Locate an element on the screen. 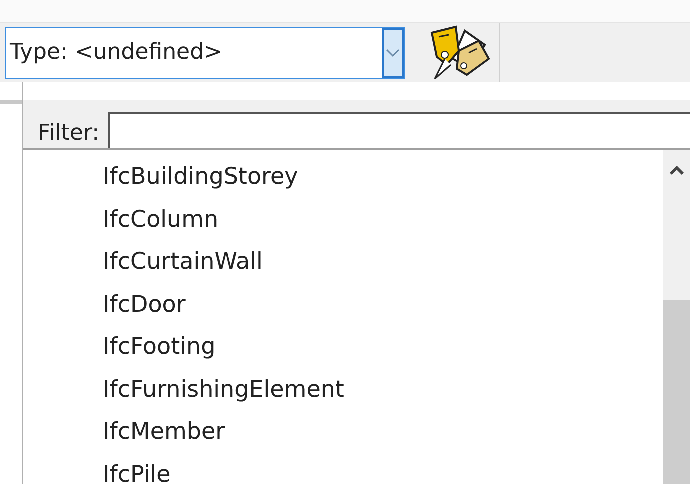 Image resolution: width=690 pixels, height=484 pixels. chevron-down-icon is located at coordinates (393, 53).